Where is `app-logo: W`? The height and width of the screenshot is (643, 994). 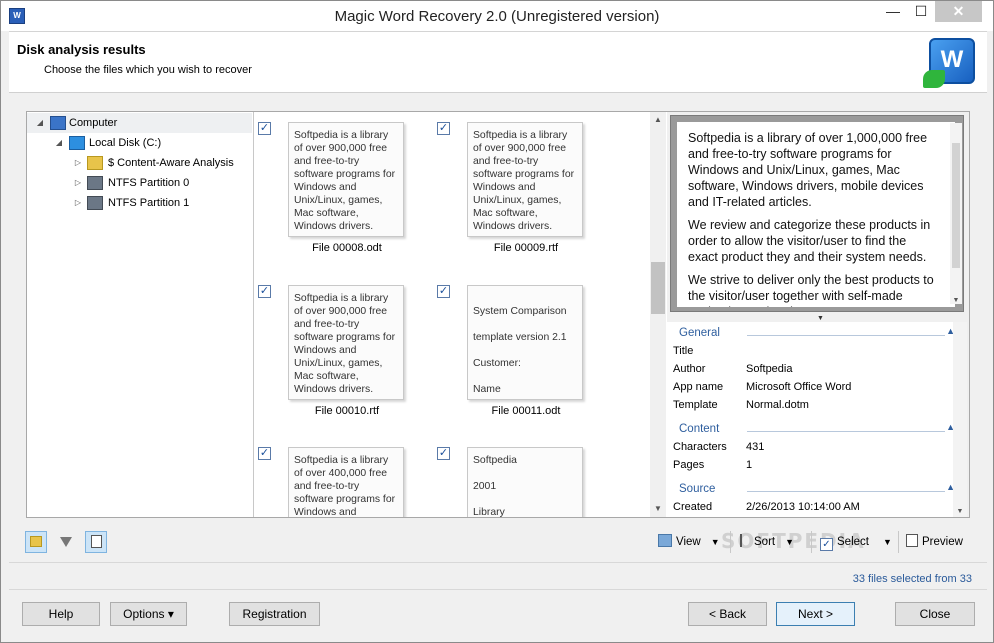
app-logo: W is located at coordinates (949, 63).